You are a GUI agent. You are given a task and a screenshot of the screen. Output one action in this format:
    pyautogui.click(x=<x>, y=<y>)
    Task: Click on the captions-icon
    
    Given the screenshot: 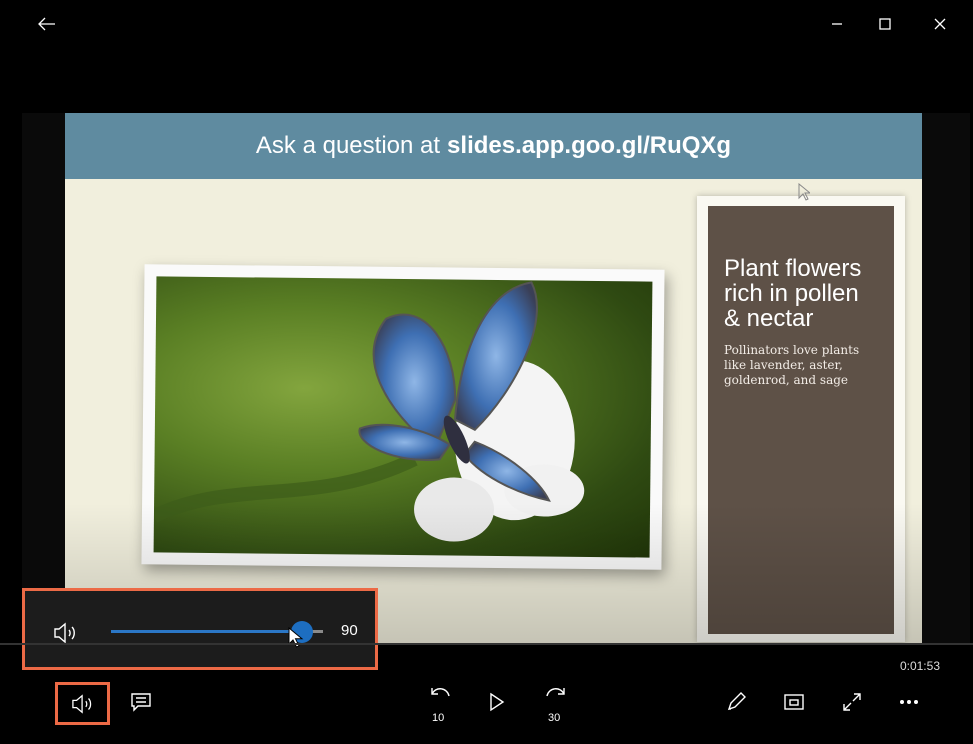 What is the action you would take?
    pyautogui.click(x=141, y=702)
    